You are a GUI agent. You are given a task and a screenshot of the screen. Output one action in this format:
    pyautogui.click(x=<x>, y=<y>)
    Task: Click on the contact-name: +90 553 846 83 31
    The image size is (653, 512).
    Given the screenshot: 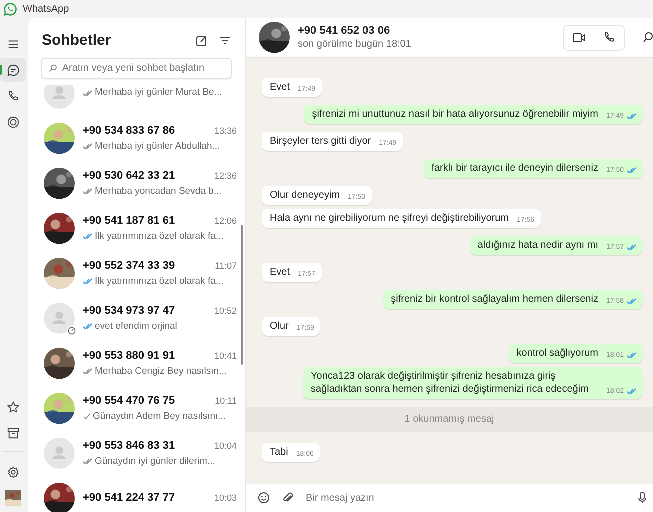 What is the action you would take?
    pyautogui.click(x=129, y=446)
    